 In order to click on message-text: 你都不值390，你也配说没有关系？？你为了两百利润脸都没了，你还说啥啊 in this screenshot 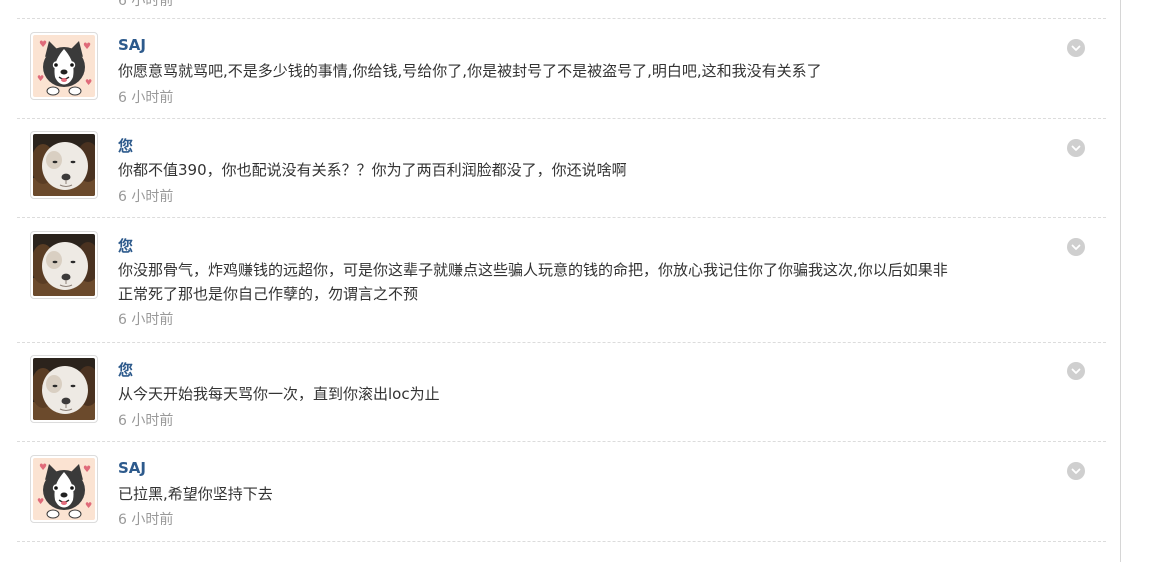, I will do `click(372, 170)`.